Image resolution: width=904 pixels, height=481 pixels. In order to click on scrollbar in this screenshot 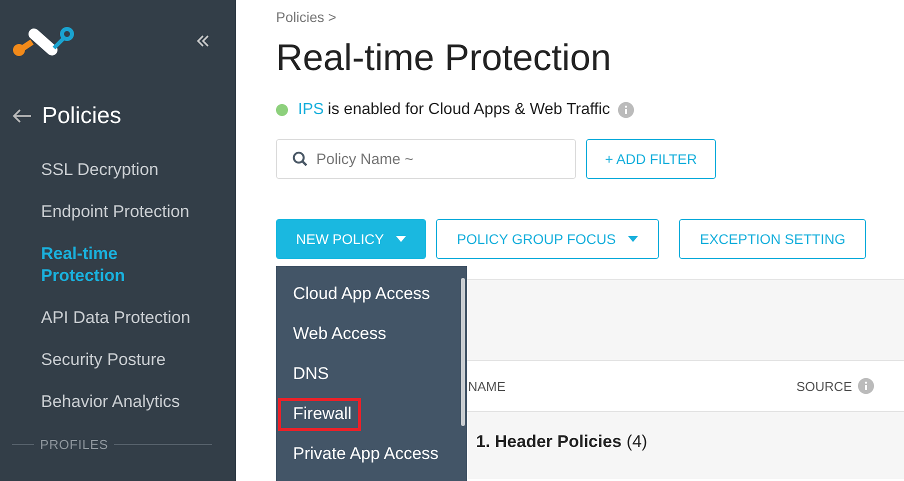, I will do `click(463, 352)`.